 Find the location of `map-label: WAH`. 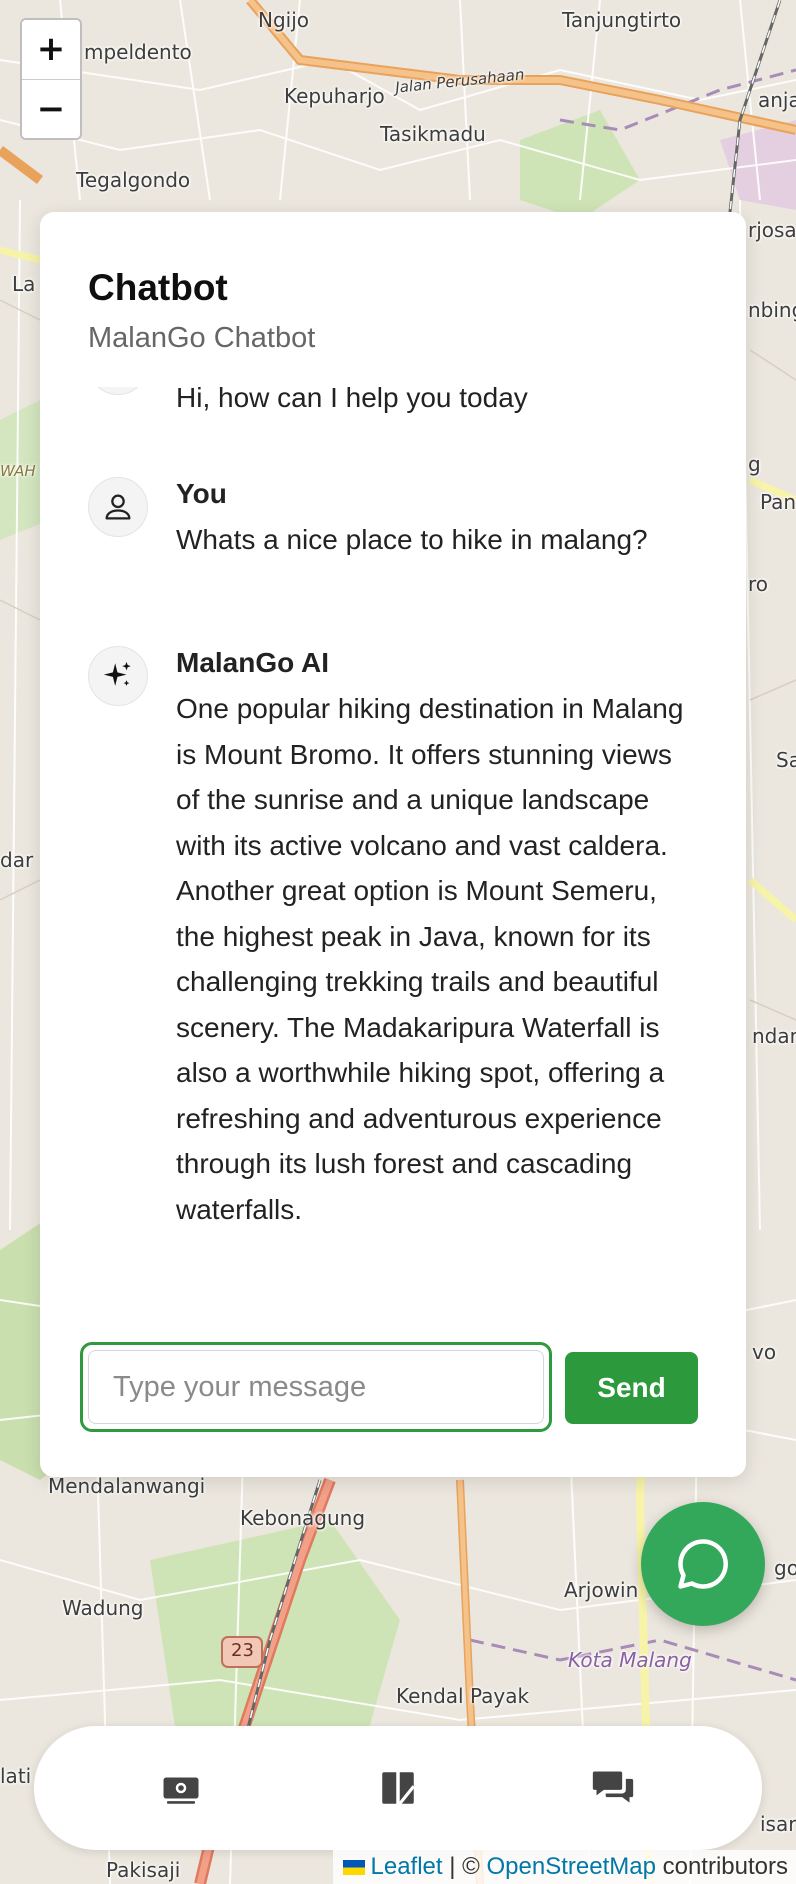

map-label: WAH is located at coordinates (18, 471).